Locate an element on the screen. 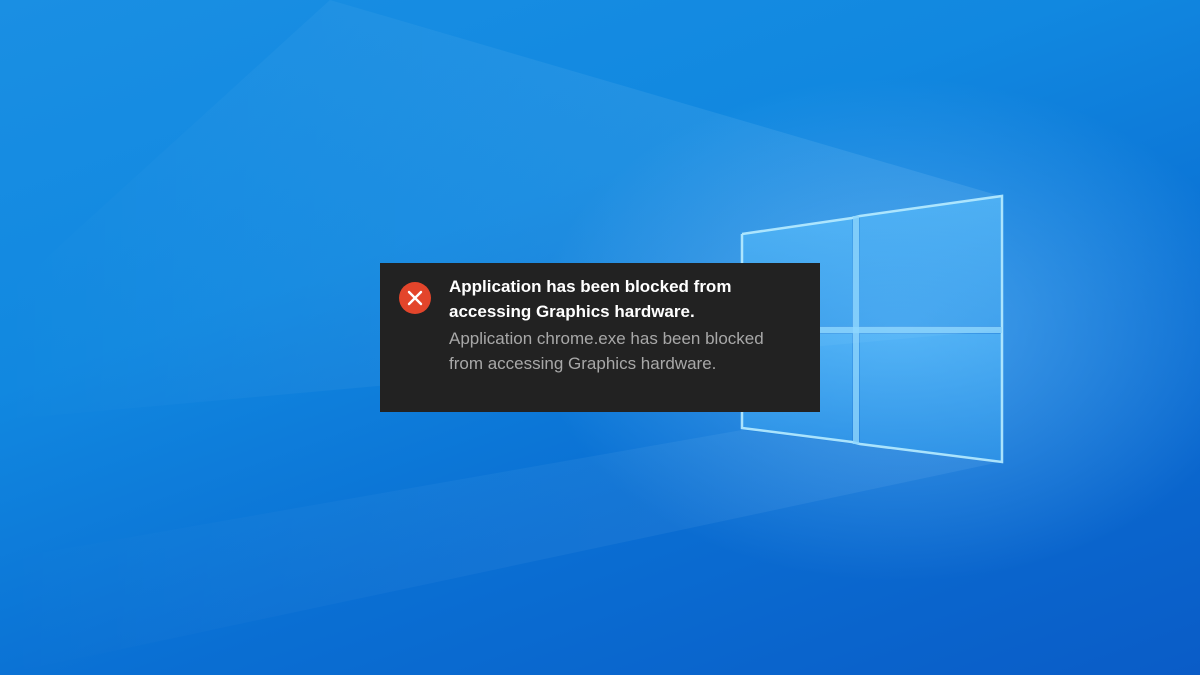 The height and width of the screenshot is (675, 1200). error-x-icon is located at coordinates (415, 298).